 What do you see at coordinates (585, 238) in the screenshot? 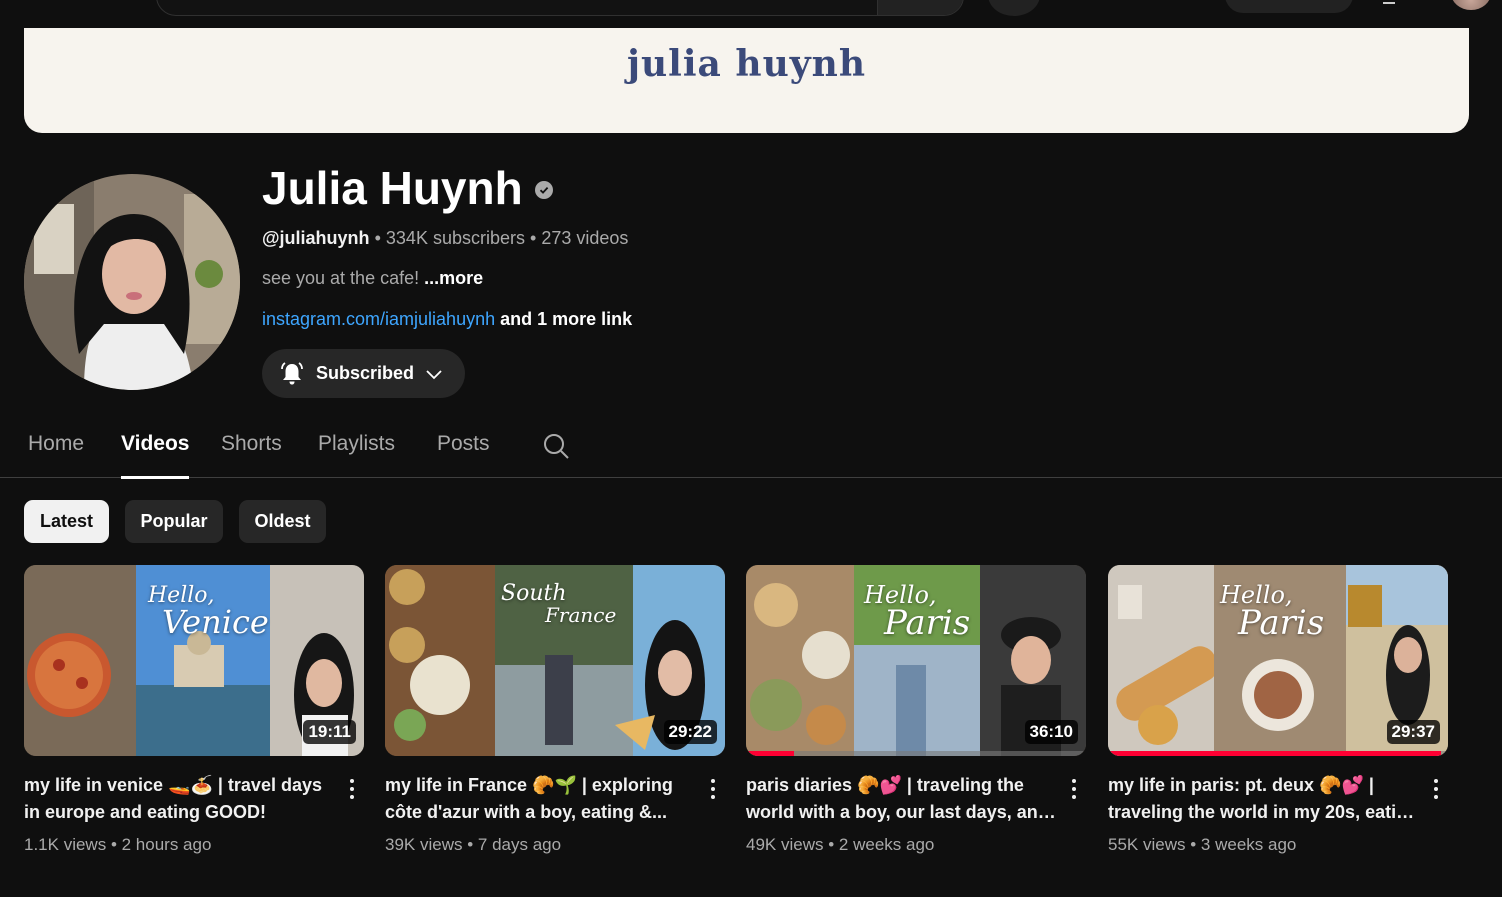
I see `video-count: 273 videos` at bounding box center [585, 238].